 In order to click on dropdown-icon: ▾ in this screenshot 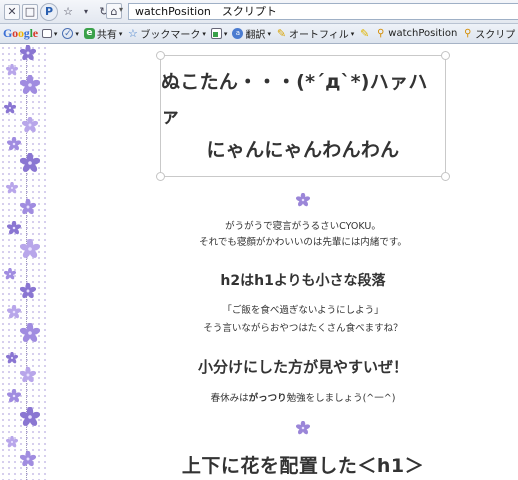, I will do `click(86, 12)`.